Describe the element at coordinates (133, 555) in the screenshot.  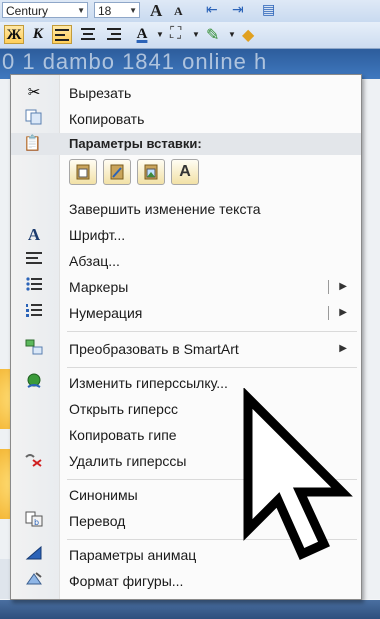
I see `menu-item-label: Параметры анимац` at that location.